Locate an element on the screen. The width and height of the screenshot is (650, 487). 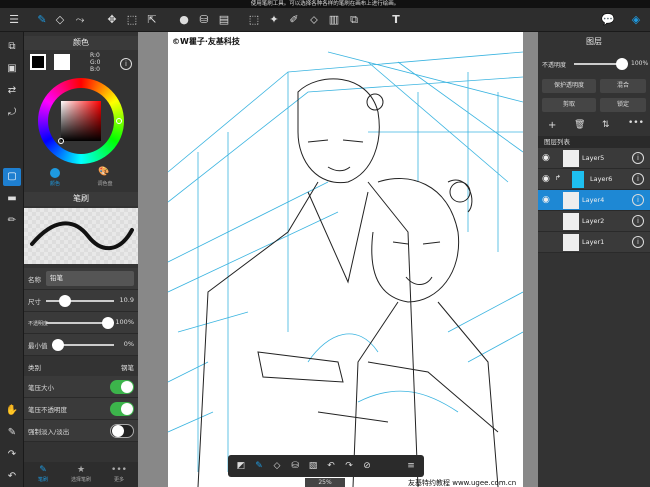
layer-row: Layer1 i is located at coordinates (594, 242).